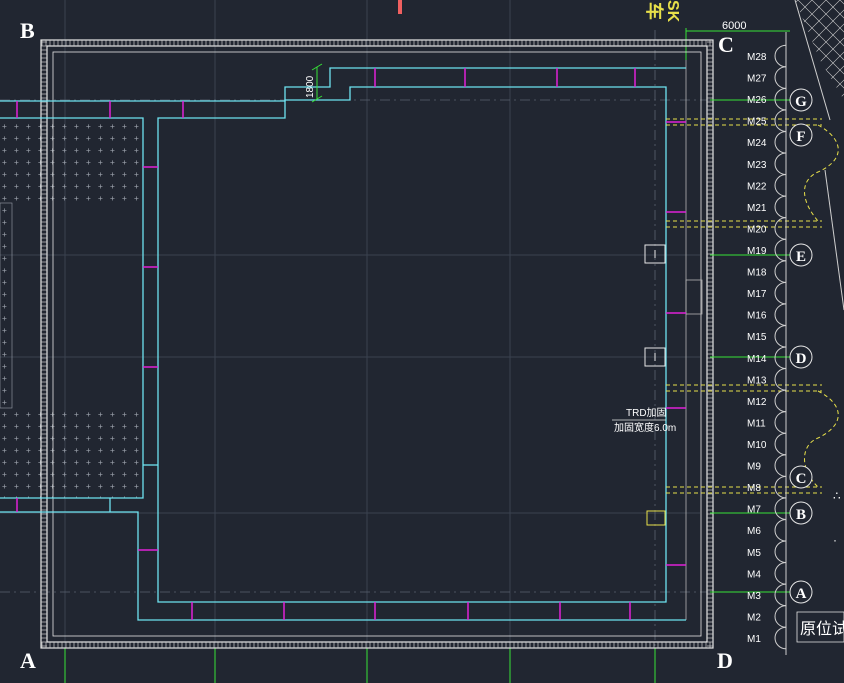 This screenshot has width=844, height=683. I want to click on dimension-offset: 1800, so click(314, 83).